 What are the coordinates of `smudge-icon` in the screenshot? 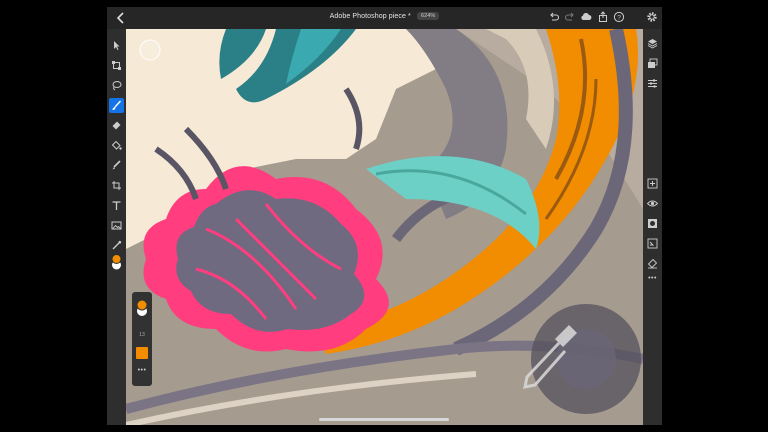 It's located at (116, 165).